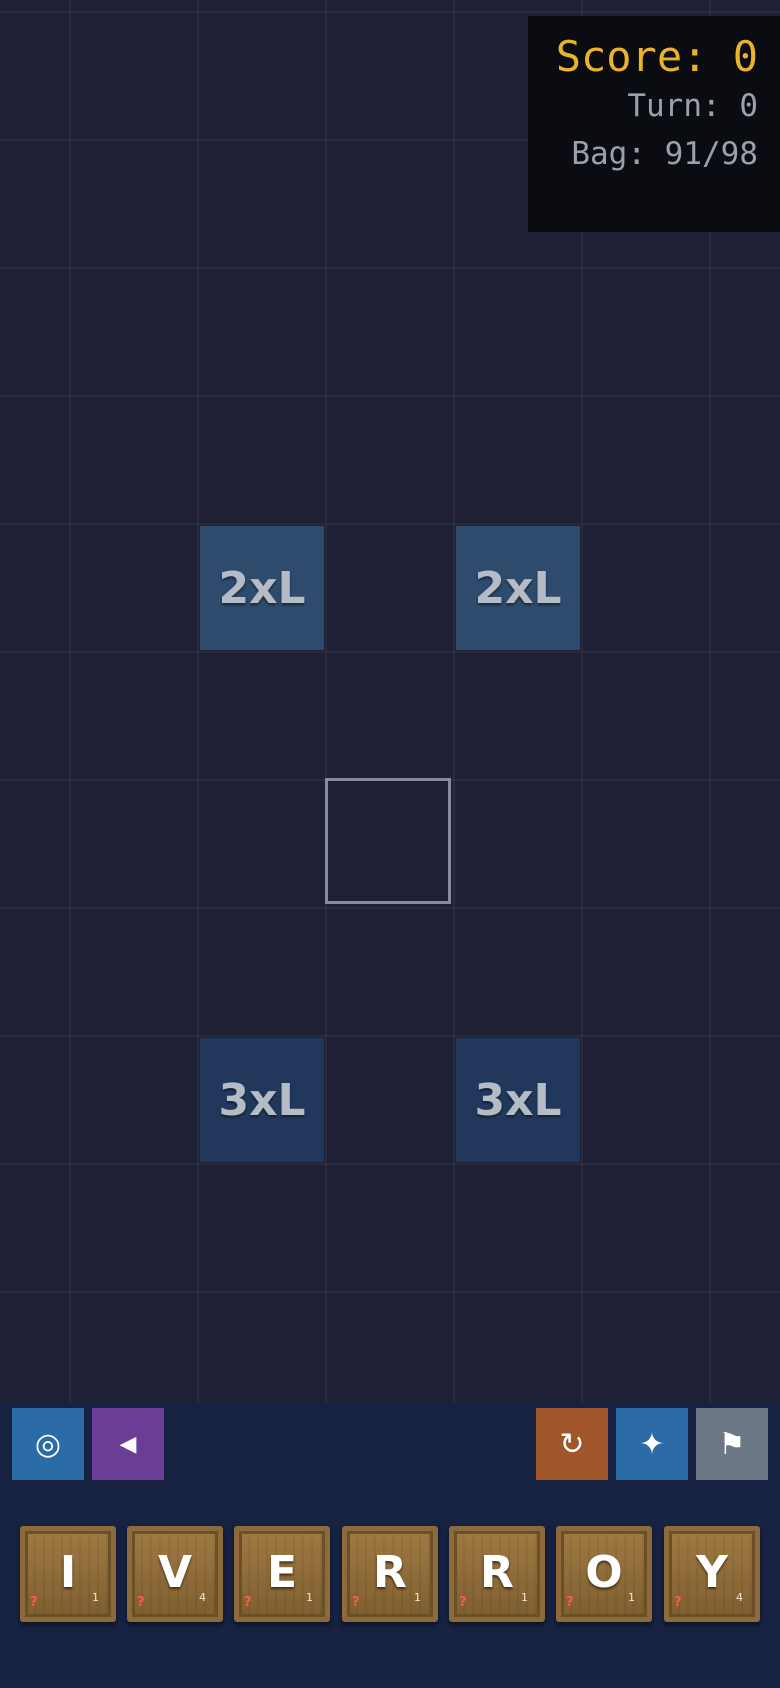  I want to click on target-button: ◎, so click(48, 1444).